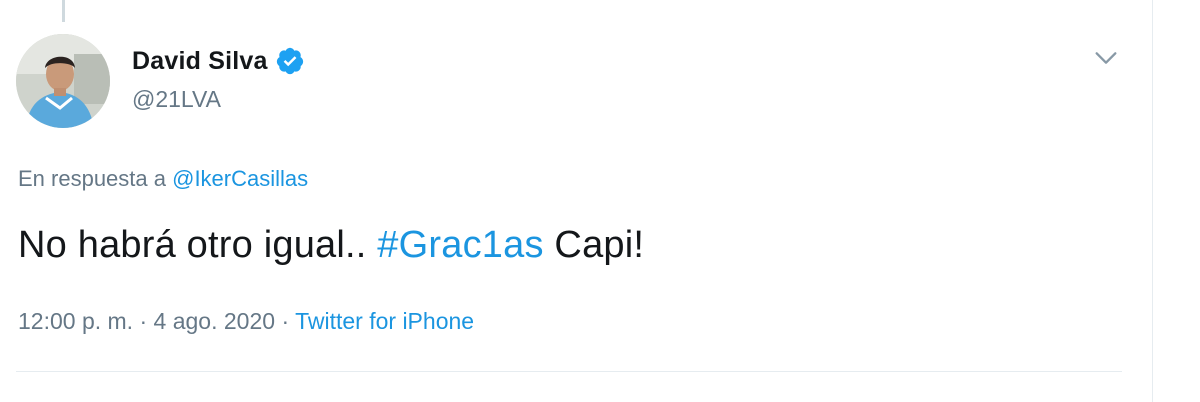 This screenshot has width=1200, height=402. I want to click on chevron-down-icon, so click(1106, 58).